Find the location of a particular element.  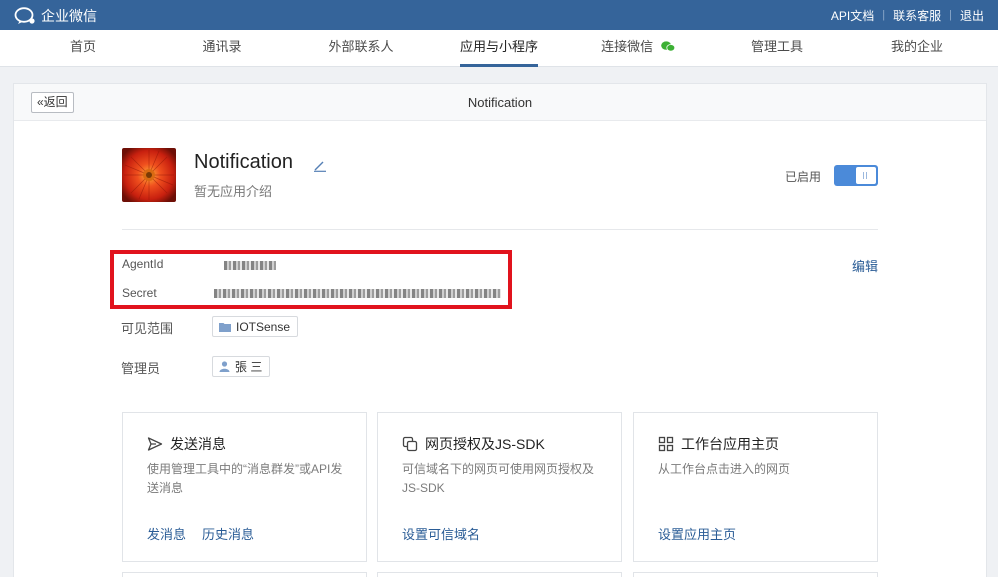

agentid-label: AgentId is located at coordinates (143, 264).